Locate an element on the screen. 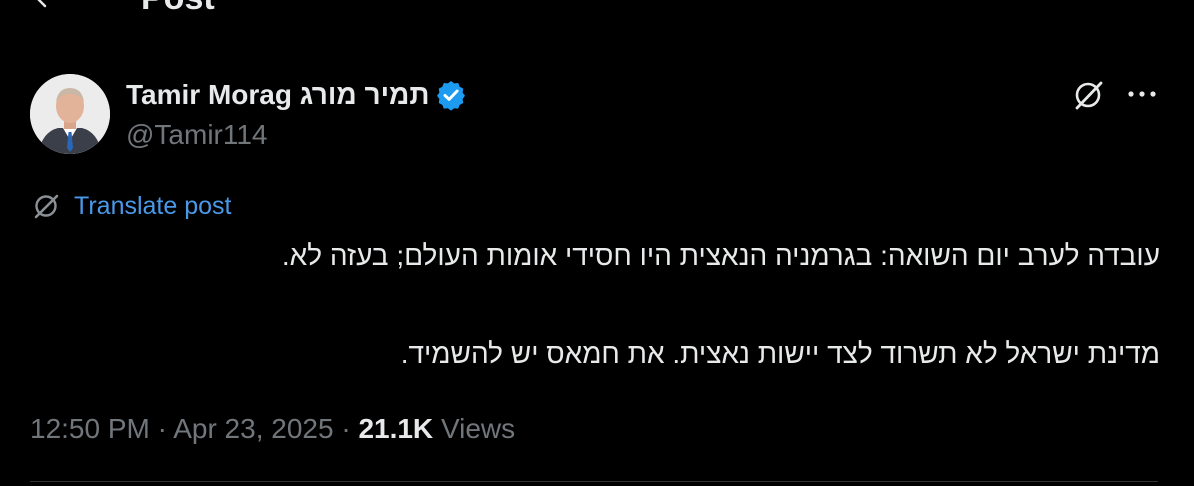 The height and width of the screenshot is (486, 1194). avatar-photo is located at coordinates (70, 114).